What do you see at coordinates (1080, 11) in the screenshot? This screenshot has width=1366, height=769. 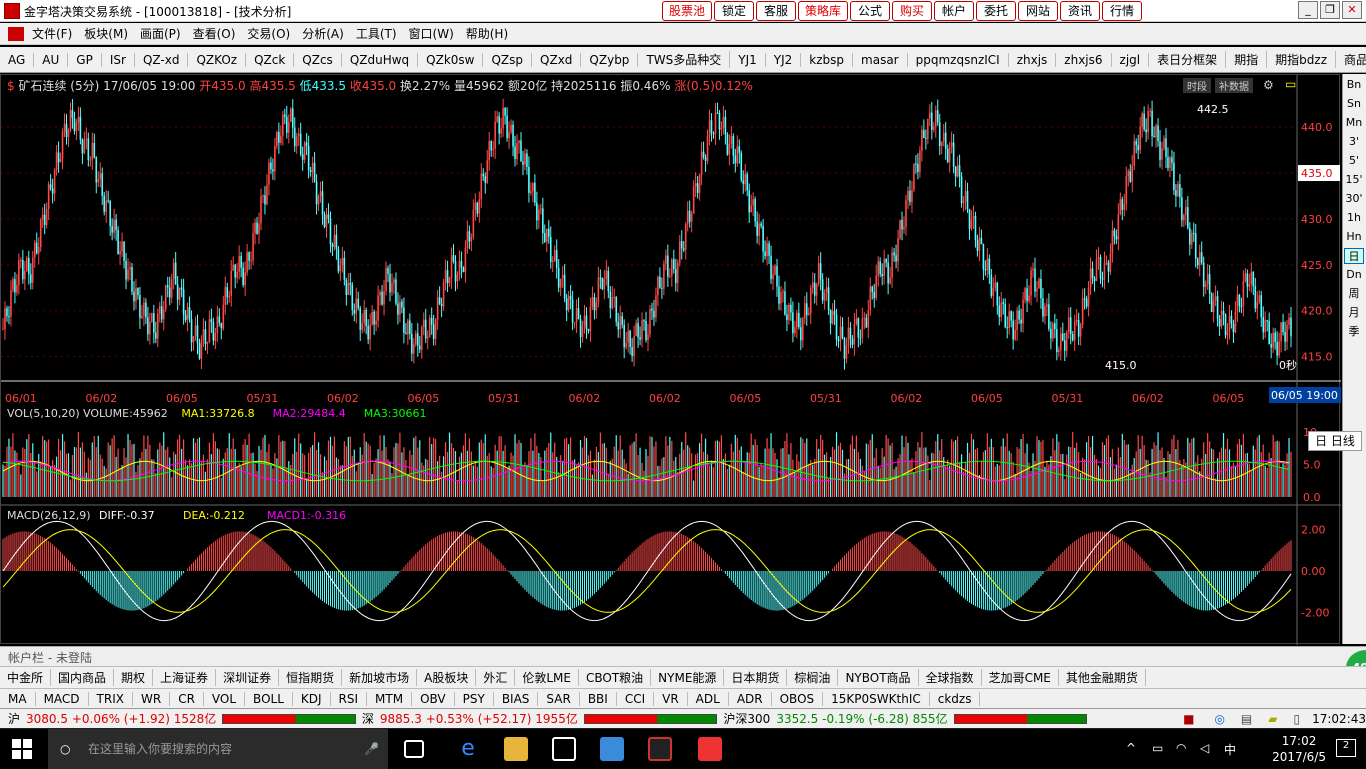 I see `btn-news: 资讯` at bounding box center [1080, 11].